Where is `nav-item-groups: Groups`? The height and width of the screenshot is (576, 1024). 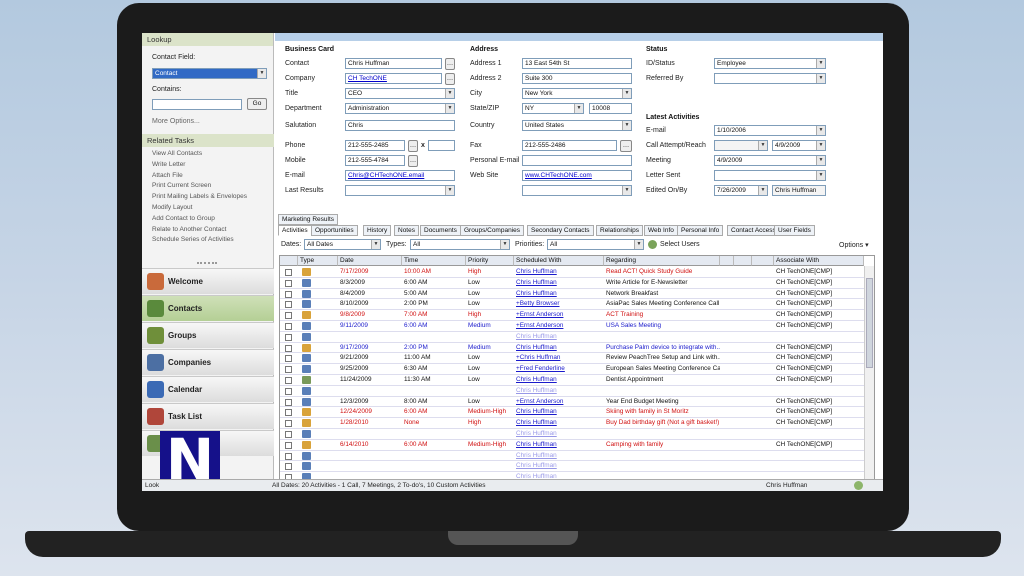
nav-item-groups: Groups is located at coordinates (208, 335).